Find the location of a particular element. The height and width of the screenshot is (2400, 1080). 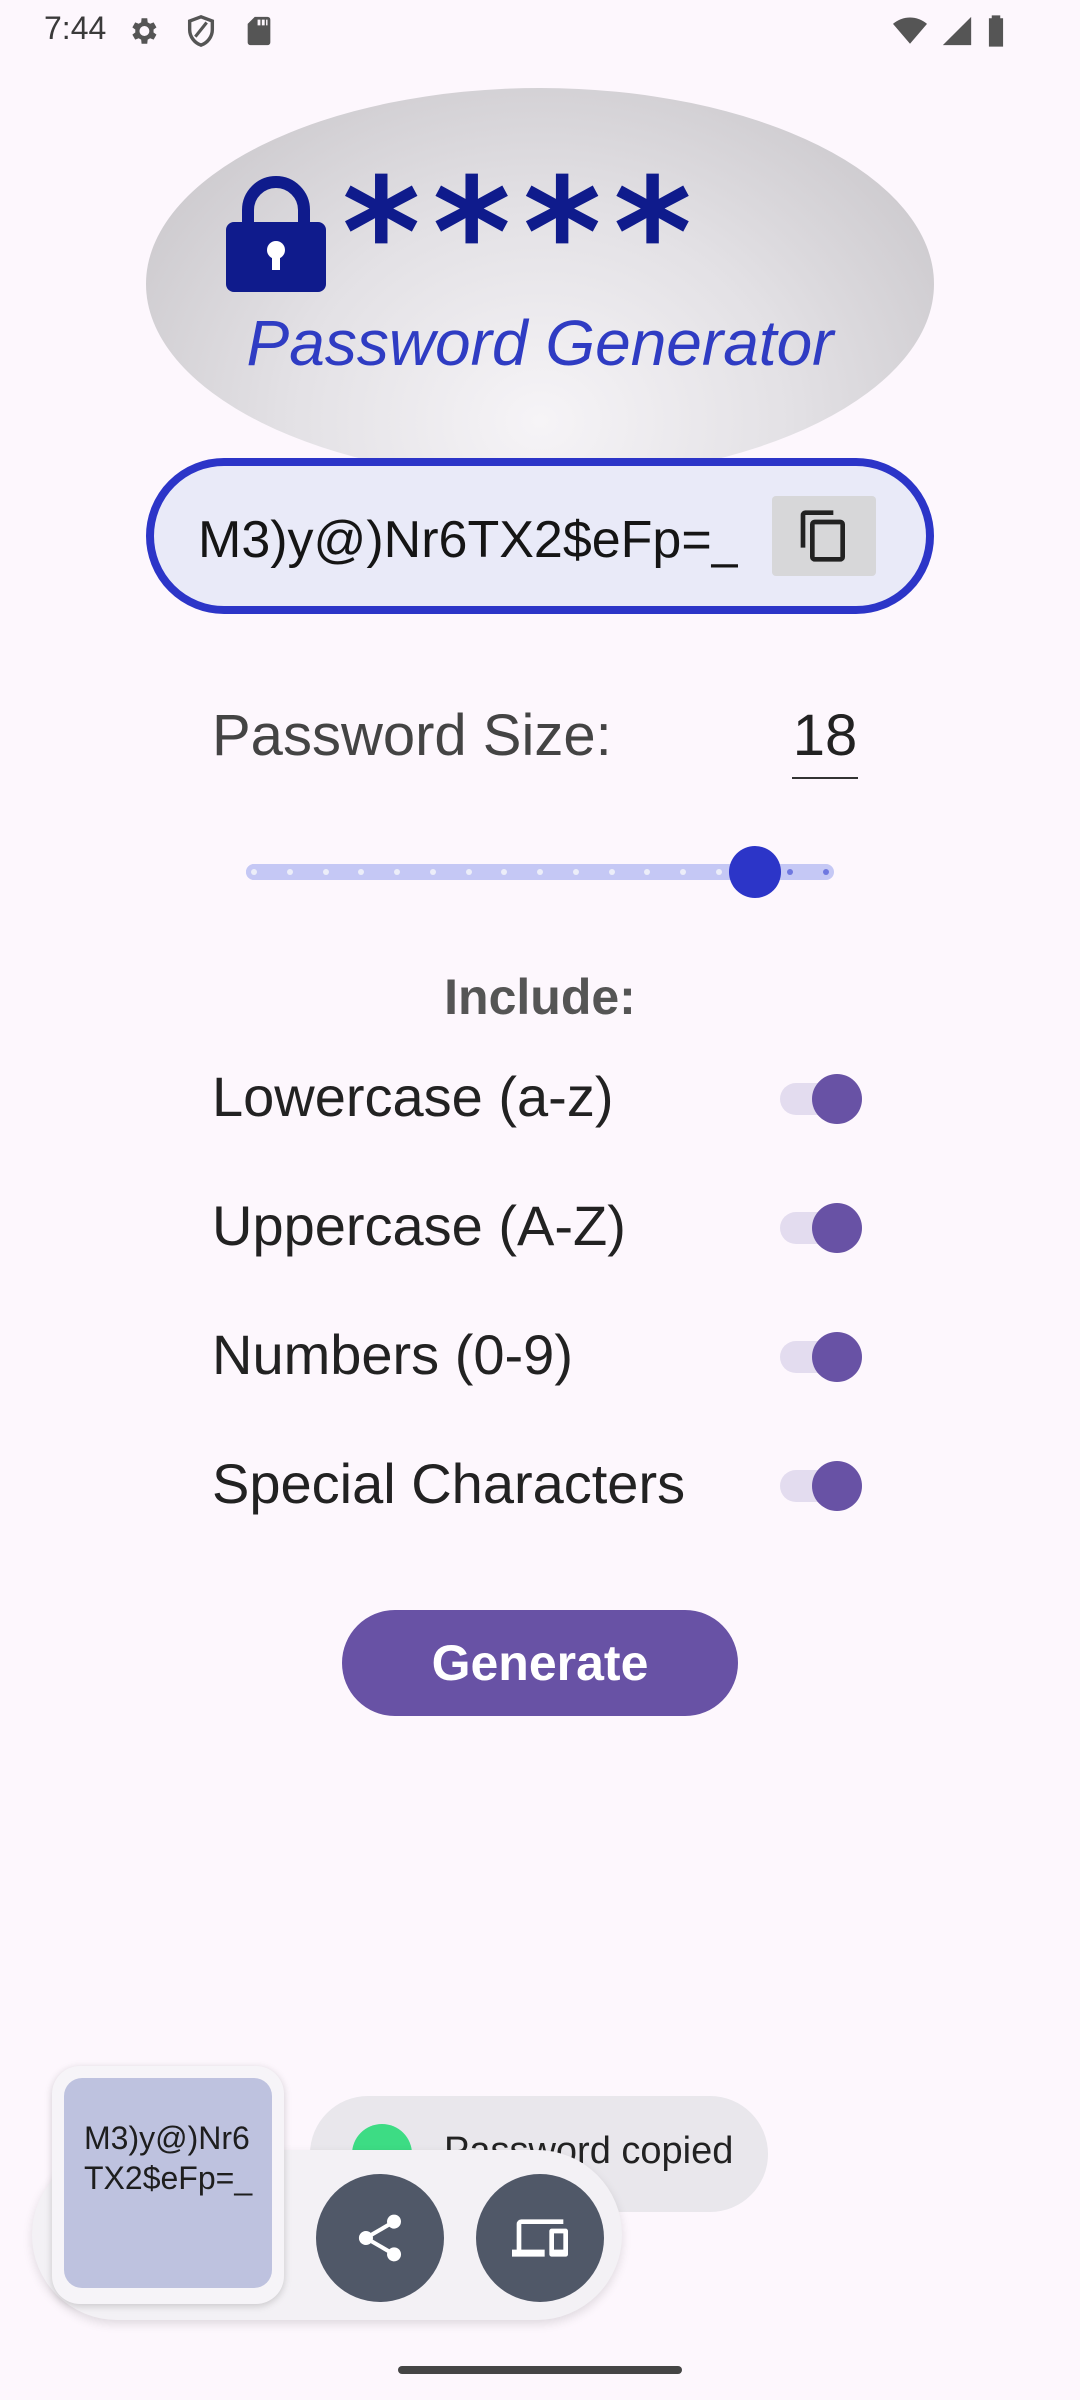

shield-icon is located at coordinates (201, 31).